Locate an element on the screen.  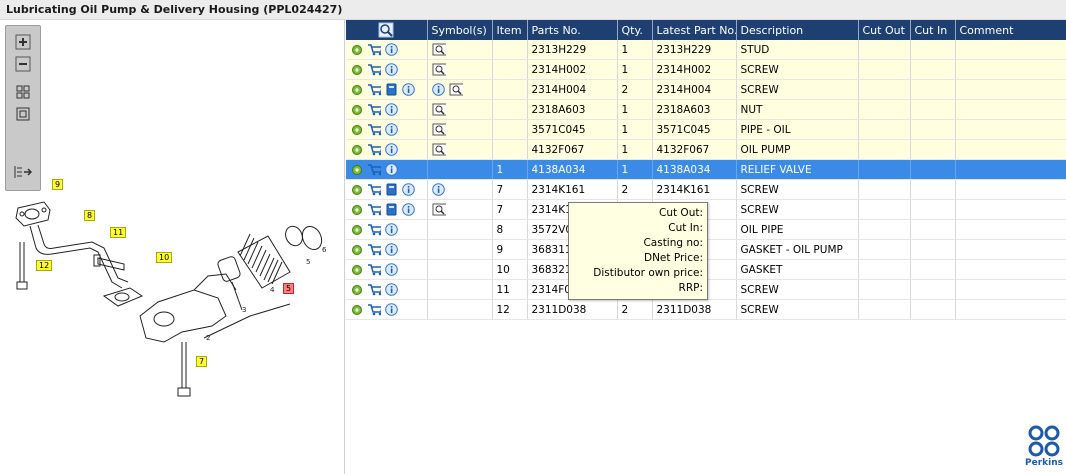
table-row: 2313H229 1 2313H229 STUD is located at coordinates (706, 50).